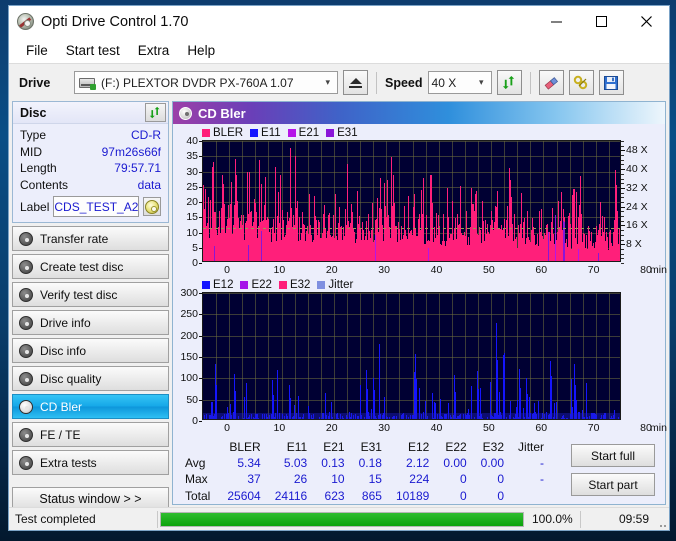 Image resolution: width=676 pixels, height=541 pixels. What do you see at coordinates (90, 462) in the screenshot?
I see `sidebar-item-extra-tests: Extra tests` at bounding box center [90, 462].